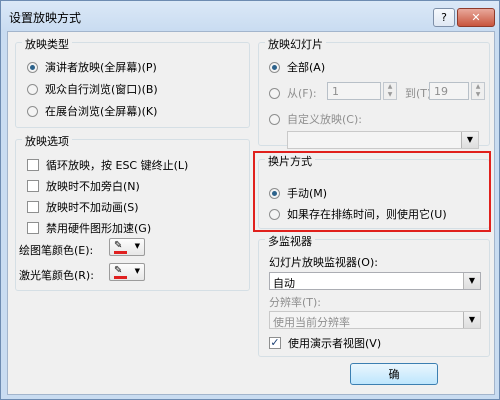 The height and width of the screenshot is (400, 500). I want to click on check-no-narration-box, so click(33, 186).